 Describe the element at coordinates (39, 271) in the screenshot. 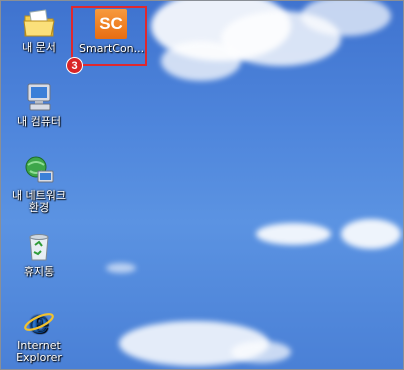

I see `desktop-icon-label: 휴지통` at that location.